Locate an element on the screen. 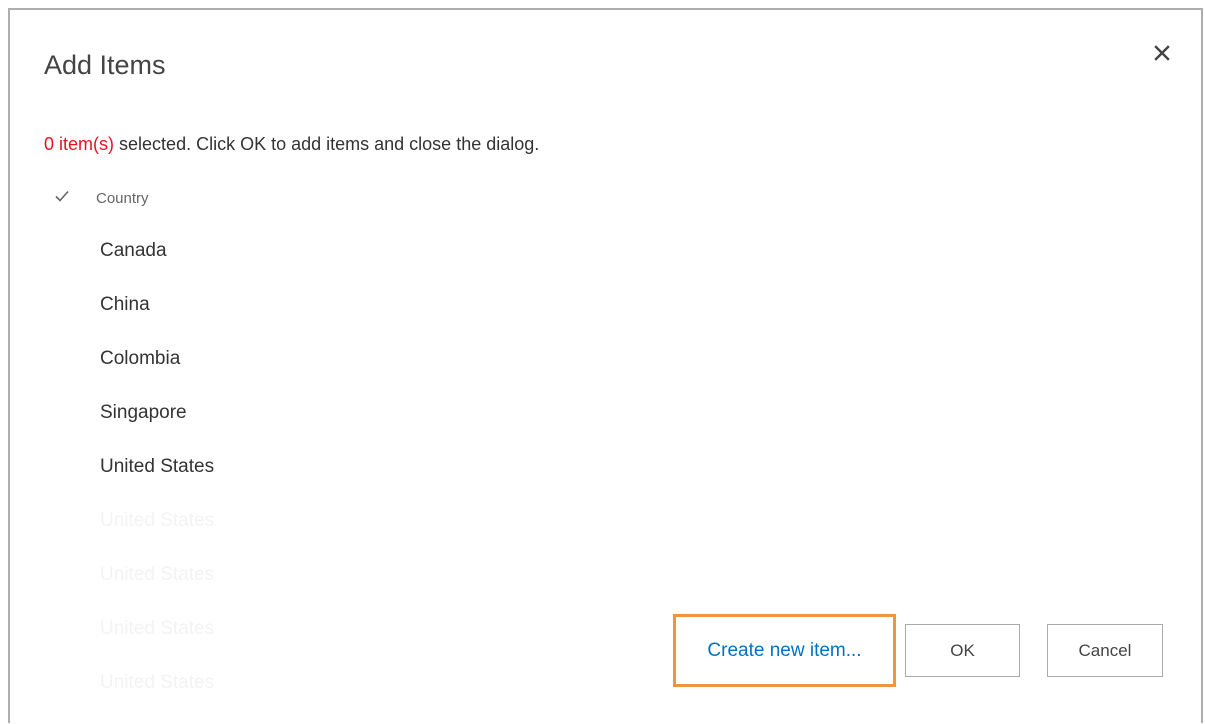 The image size is (1205, 724). select-all-toggle is located at coordinates (75, 198).